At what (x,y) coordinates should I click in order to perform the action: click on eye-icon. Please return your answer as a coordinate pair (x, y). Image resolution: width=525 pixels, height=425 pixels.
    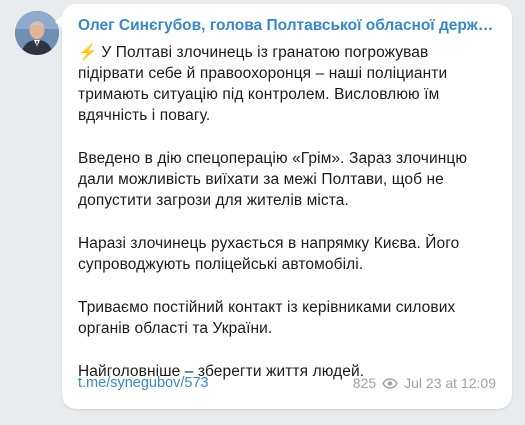
    Looking at the image, I should click on (390, 383).